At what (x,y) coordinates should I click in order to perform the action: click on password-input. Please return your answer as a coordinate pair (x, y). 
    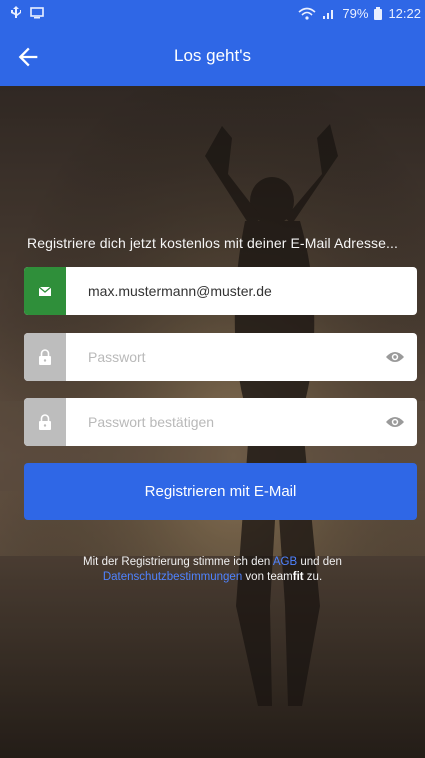
    Looking at the image, I should click on (219, 357).